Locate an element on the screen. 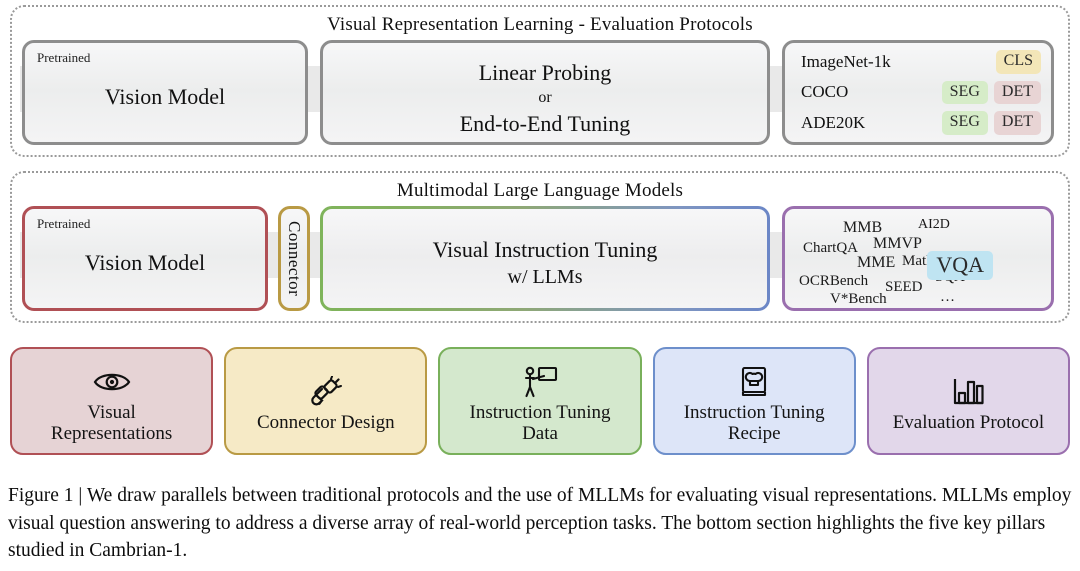 Image resolution: width=1080 pixels, height=571 pixels. vrl-or-label: or is located at coordinates (545, 97).